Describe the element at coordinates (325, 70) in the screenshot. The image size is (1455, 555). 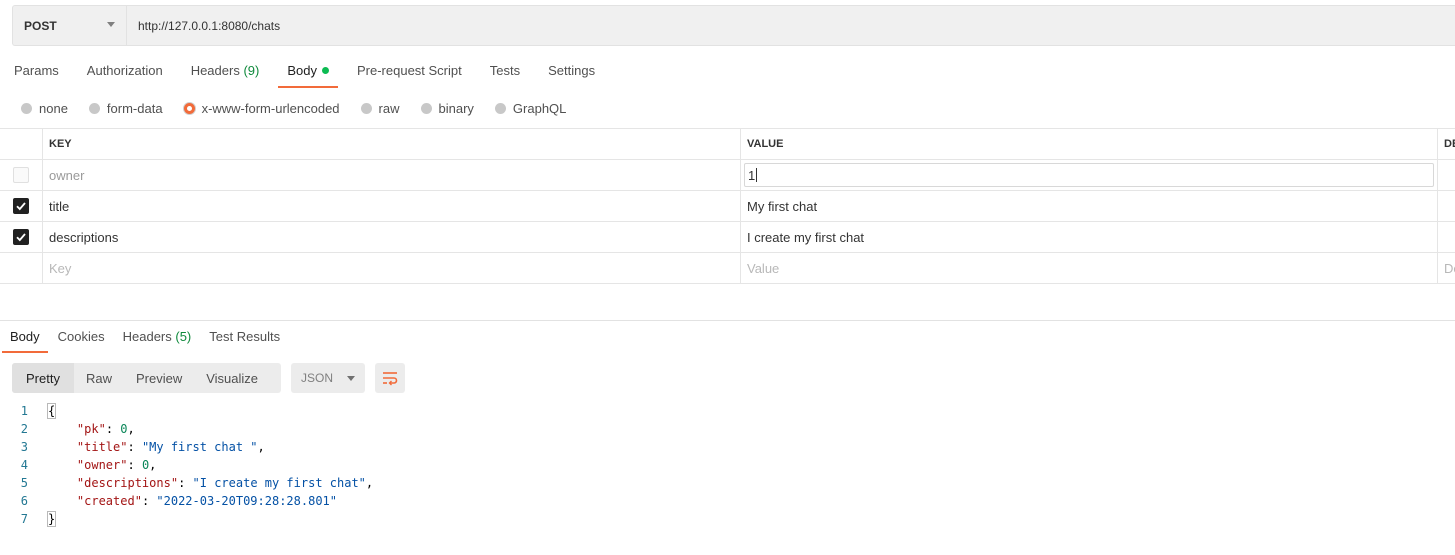
I see `active-dot-icon` at that location.